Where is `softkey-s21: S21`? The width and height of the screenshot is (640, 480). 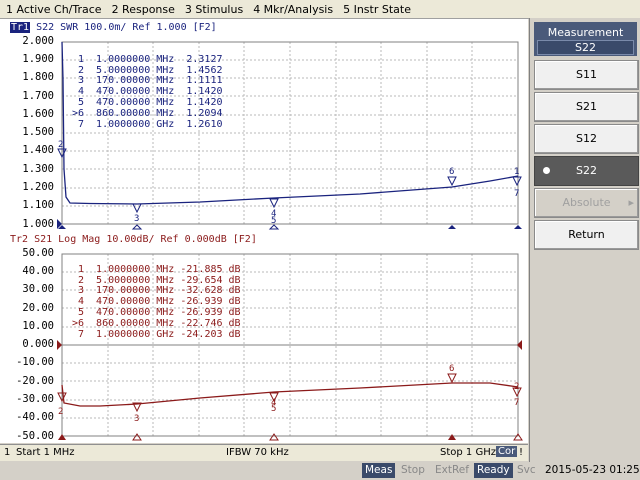
softkey-s21: S21 is located at coordinates (586, 107).